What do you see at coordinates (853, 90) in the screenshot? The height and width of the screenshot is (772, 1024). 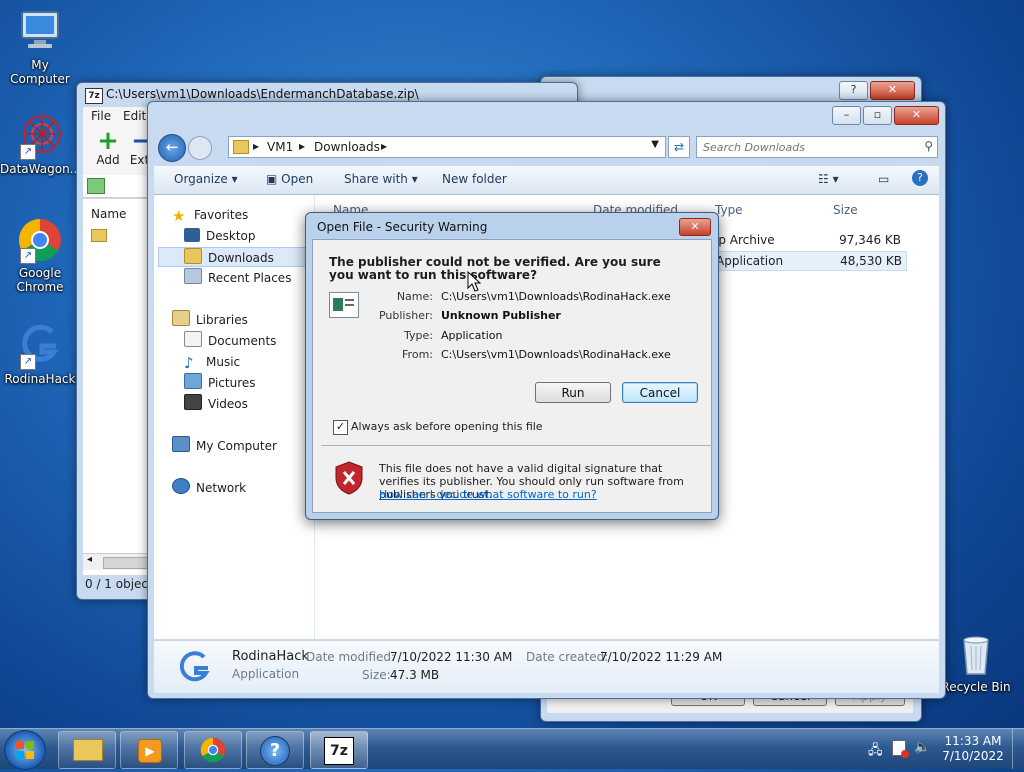 I see `help-button: ?` at bounding box center [853, 90].